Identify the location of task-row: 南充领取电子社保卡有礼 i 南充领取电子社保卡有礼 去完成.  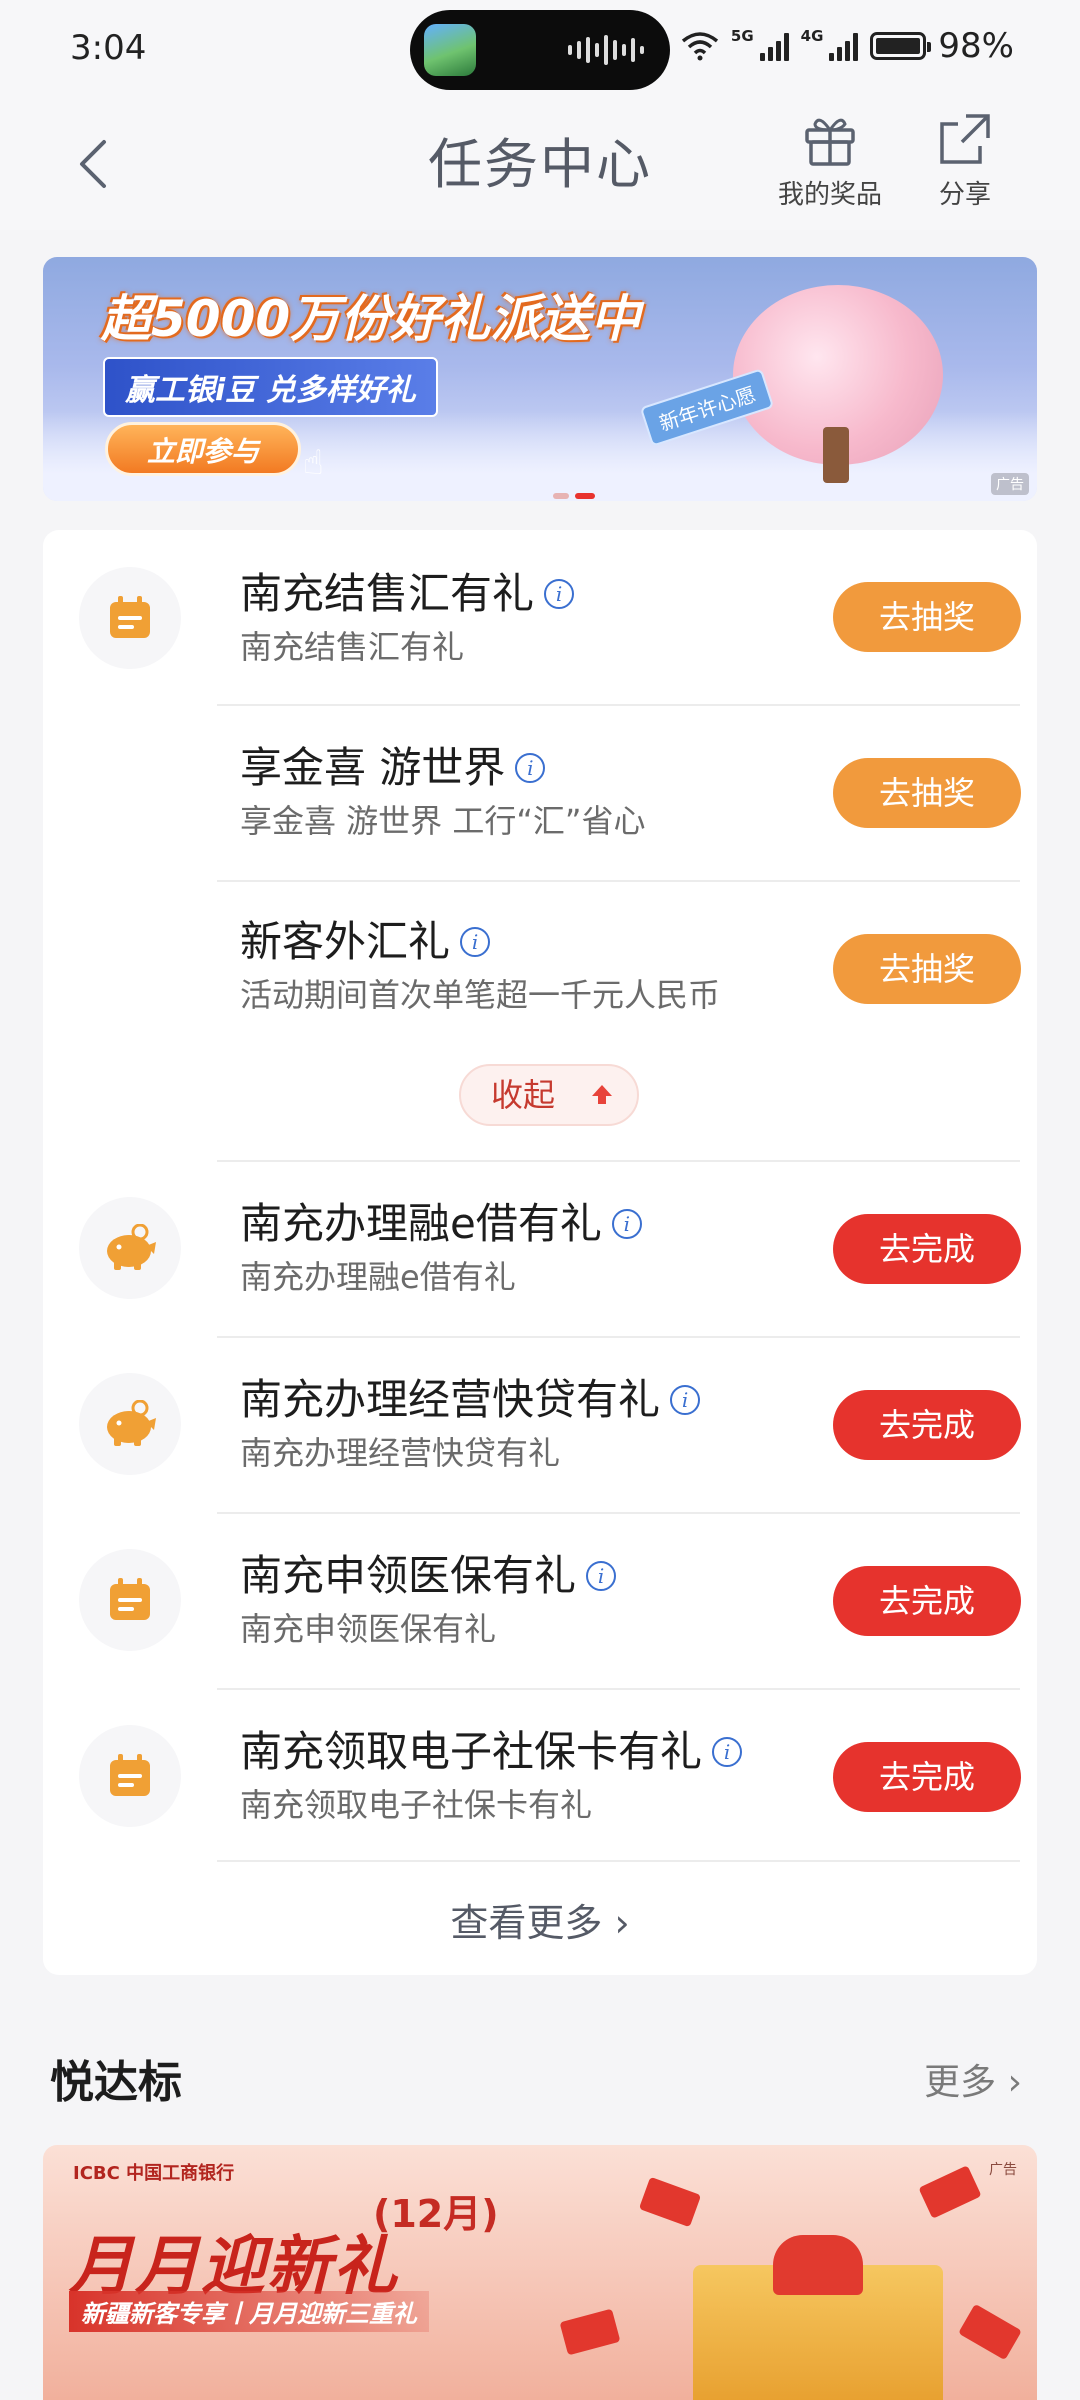
(540, 1777).